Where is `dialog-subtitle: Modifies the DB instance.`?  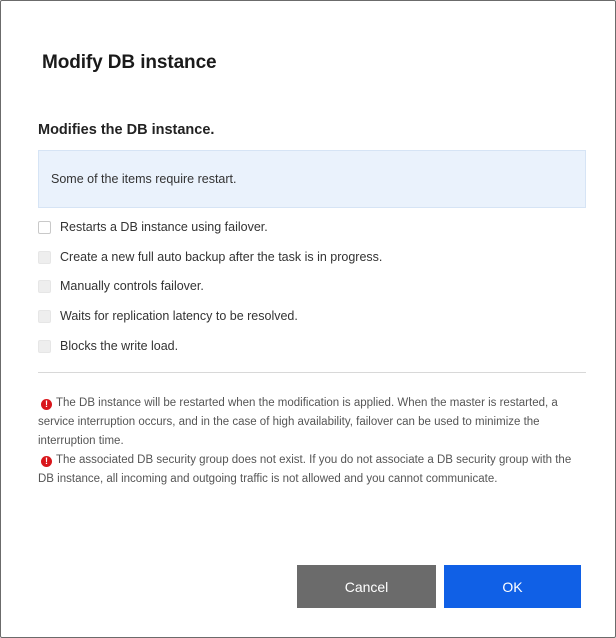 dialog-subtitle: Modifies the DB instance. is located at coordinates (126, 130).